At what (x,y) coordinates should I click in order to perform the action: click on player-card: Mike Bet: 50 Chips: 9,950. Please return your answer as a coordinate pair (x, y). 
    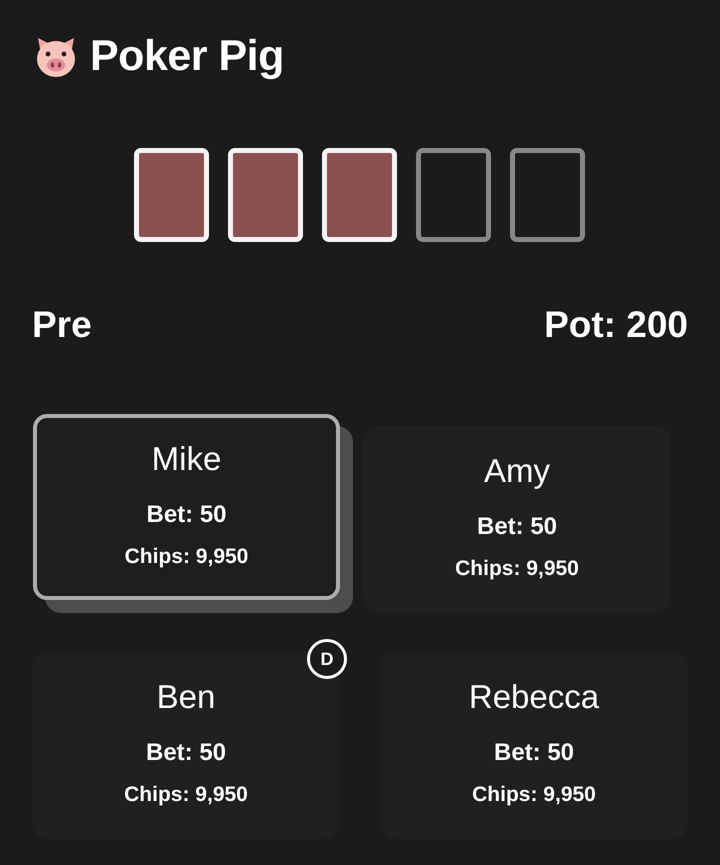
    Looking at the image, I should click on (186, 507).